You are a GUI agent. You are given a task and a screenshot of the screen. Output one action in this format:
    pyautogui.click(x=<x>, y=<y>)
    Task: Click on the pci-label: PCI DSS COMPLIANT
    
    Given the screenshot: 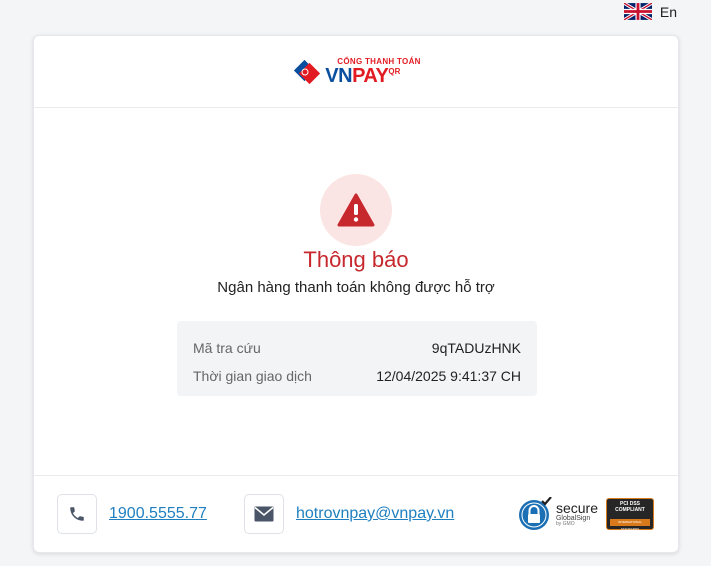 What is the action you would take?
    pyautogui.click(x=630, y=507)
    